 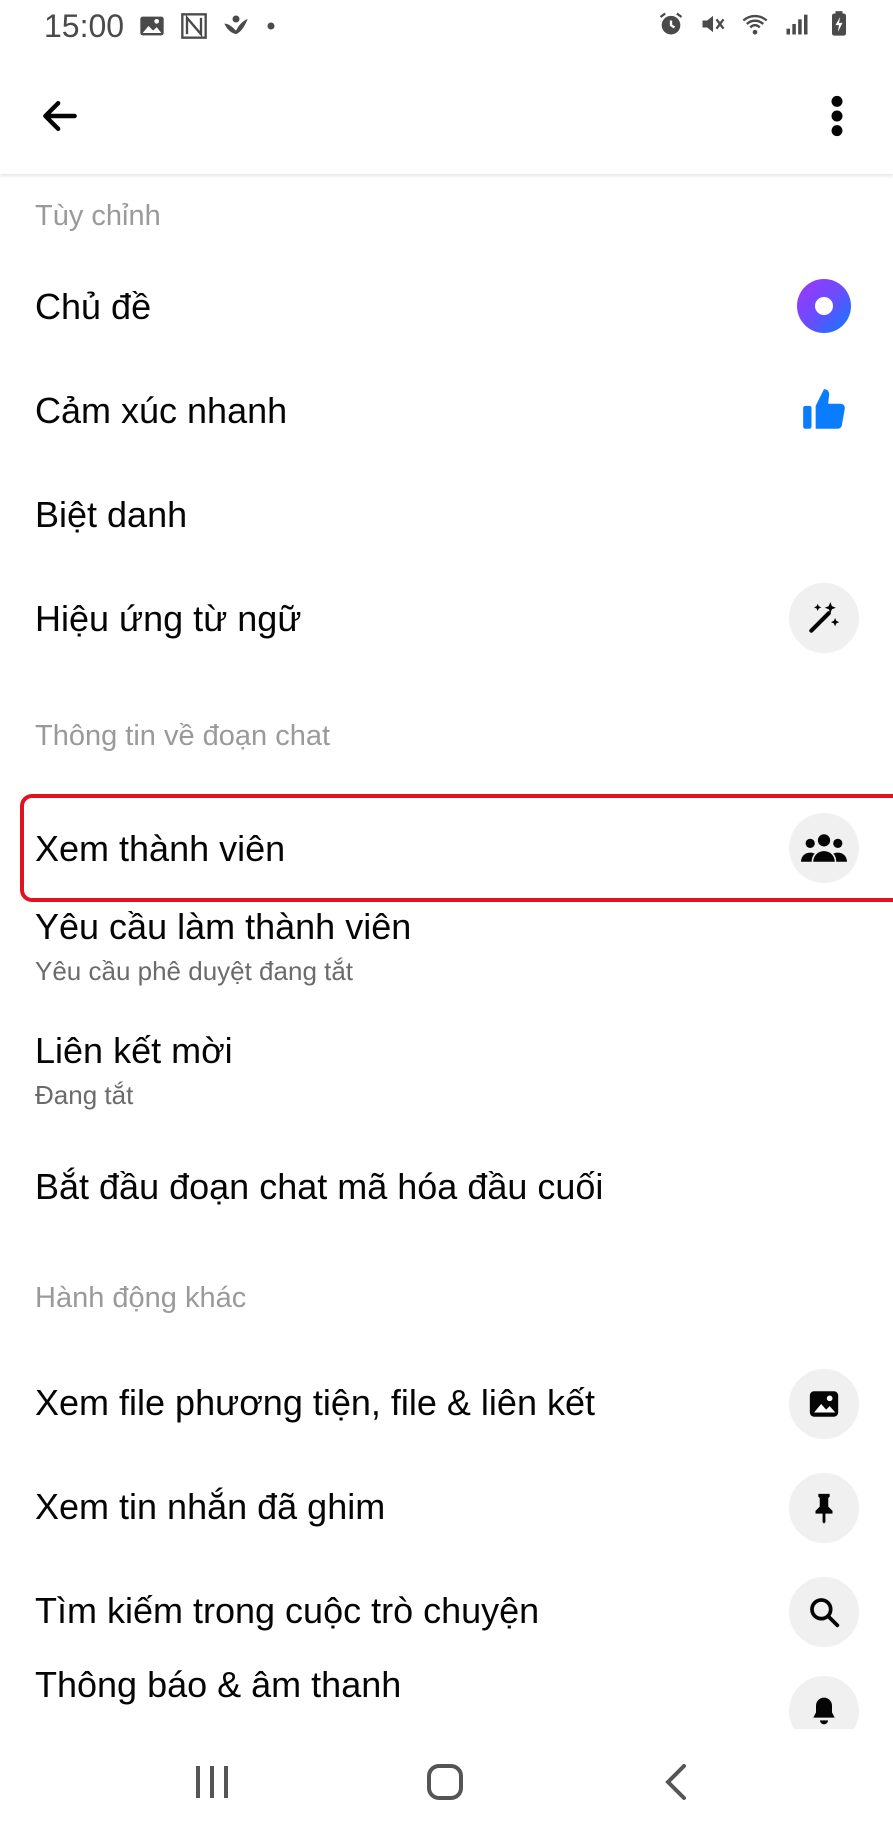 What do you see at coordinates (315, 1402) in the screenshot?
I see `view-media-label: Xem file phương tiện, file & liên kết` at bounding box center [315, 1402].